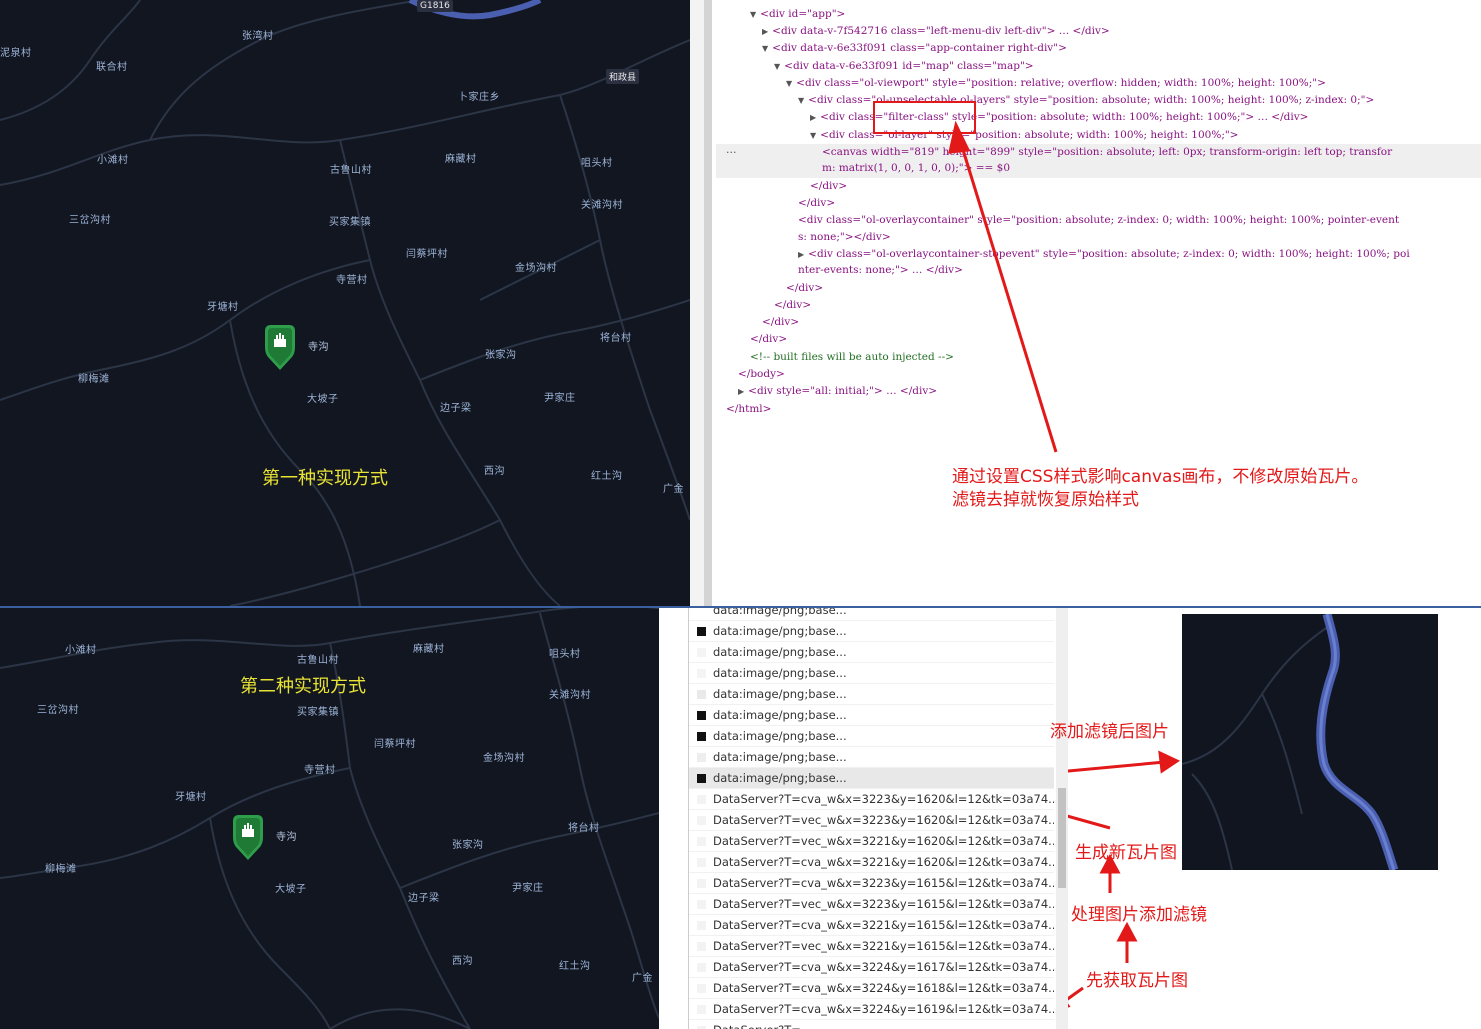  Describe the element at coordinates (303, 686) in the screenshot. I see `map2-title: 第二种实现方式` at that location.